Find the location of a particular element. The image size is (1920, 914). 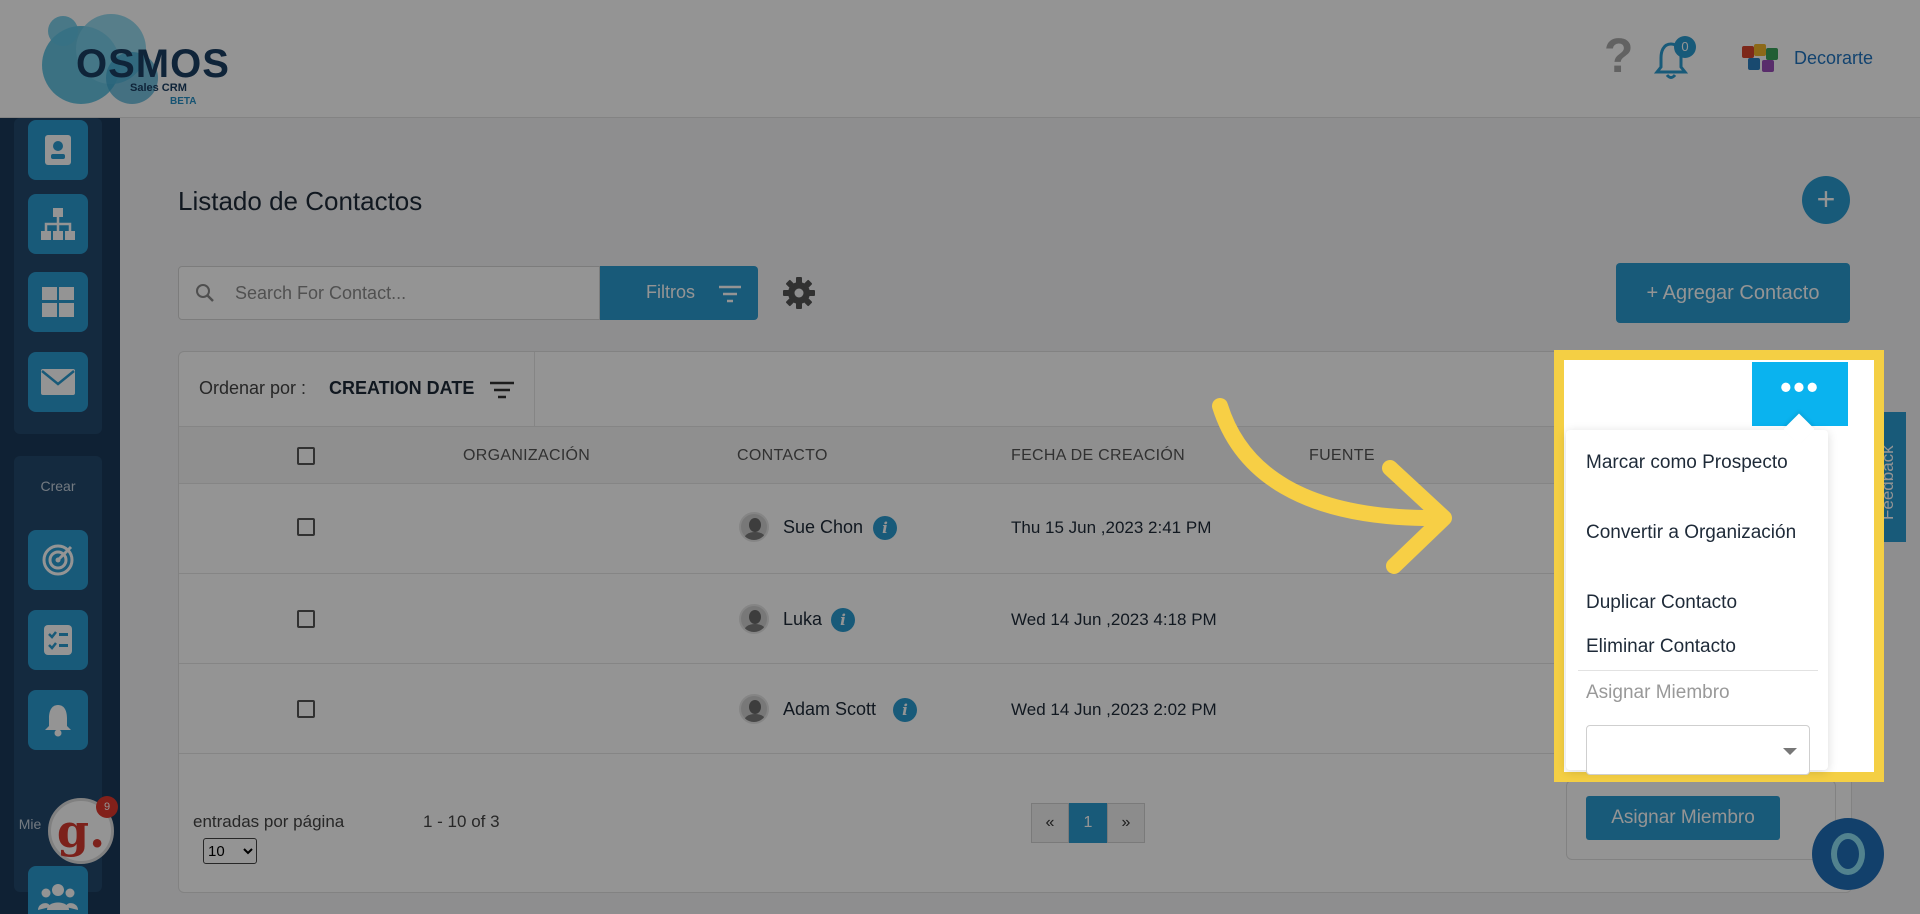

menu-divider is located at coordinates (1698, 670).